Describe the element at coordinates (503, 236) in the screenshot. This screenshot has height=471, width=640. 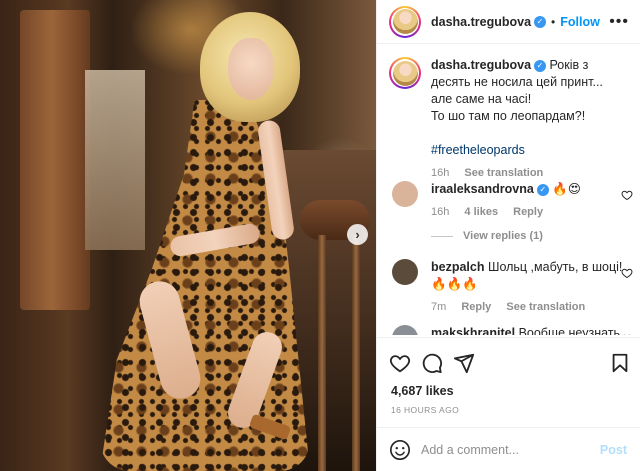
I see `view-replies-label: View replies (1)` at that location.